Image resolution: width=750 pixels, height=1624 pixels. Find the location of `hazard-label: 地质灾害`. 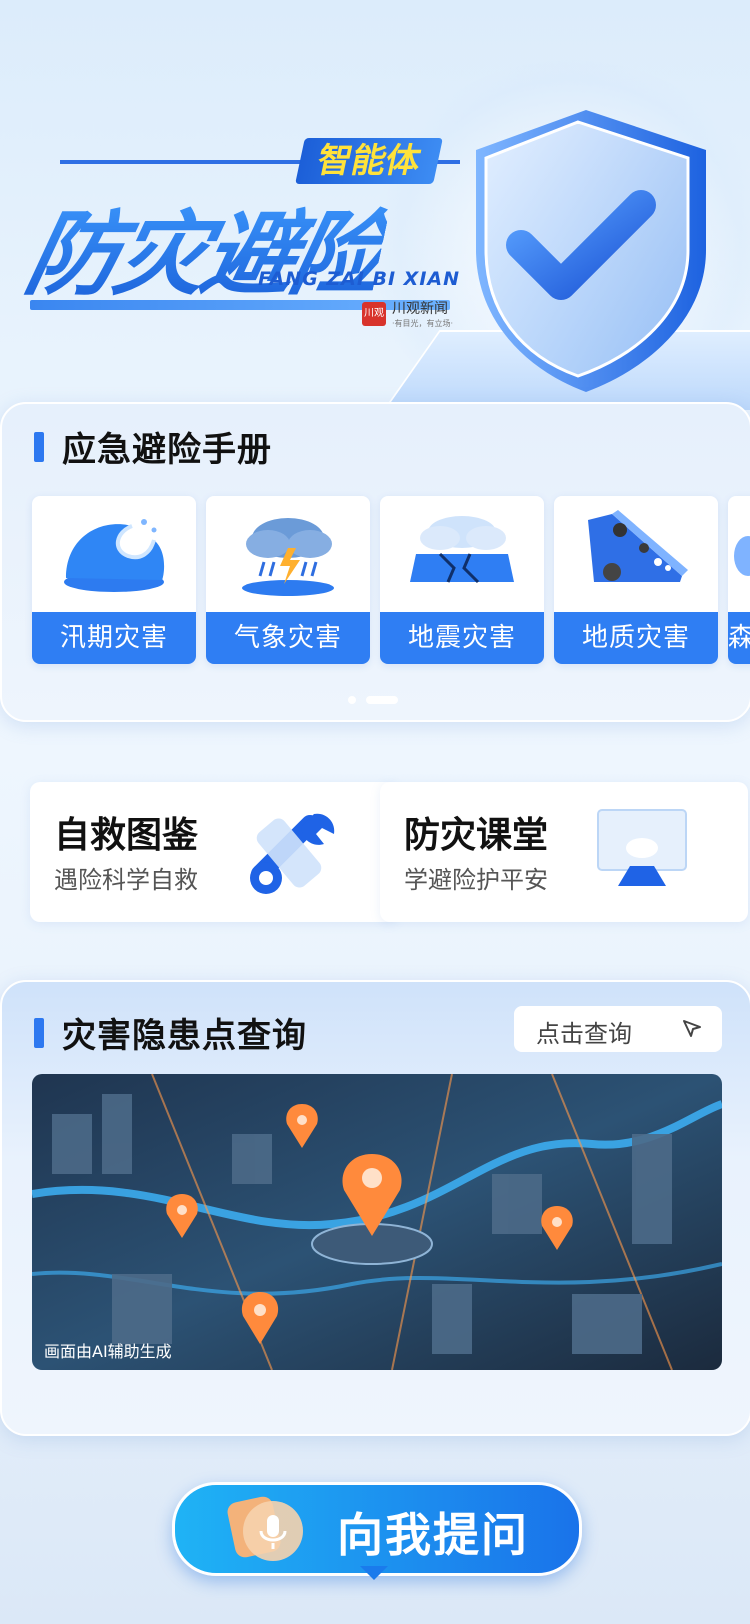

hazard-label: 地质灾害 is located at coordinates (636, 638).